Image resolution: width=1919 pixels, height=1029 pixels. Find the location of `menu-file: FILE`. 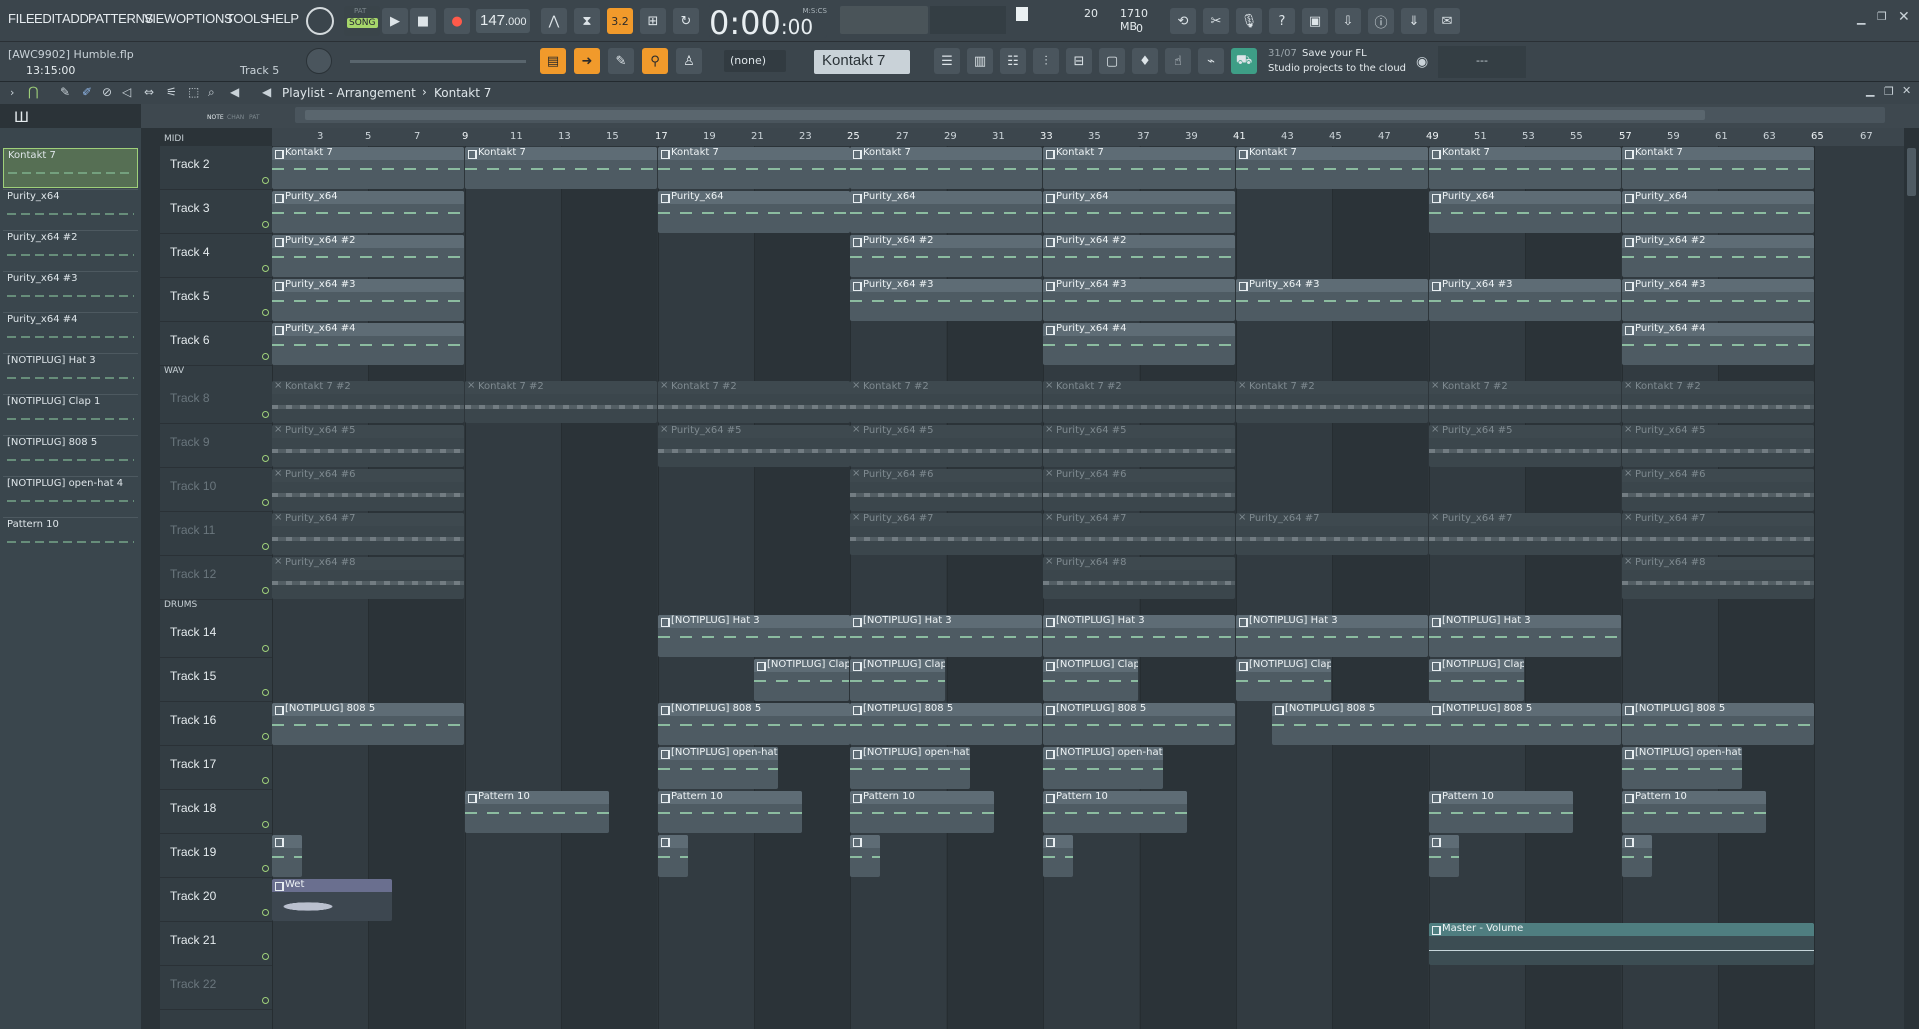

menu-file: FILE is located at coordinates (21, 18).